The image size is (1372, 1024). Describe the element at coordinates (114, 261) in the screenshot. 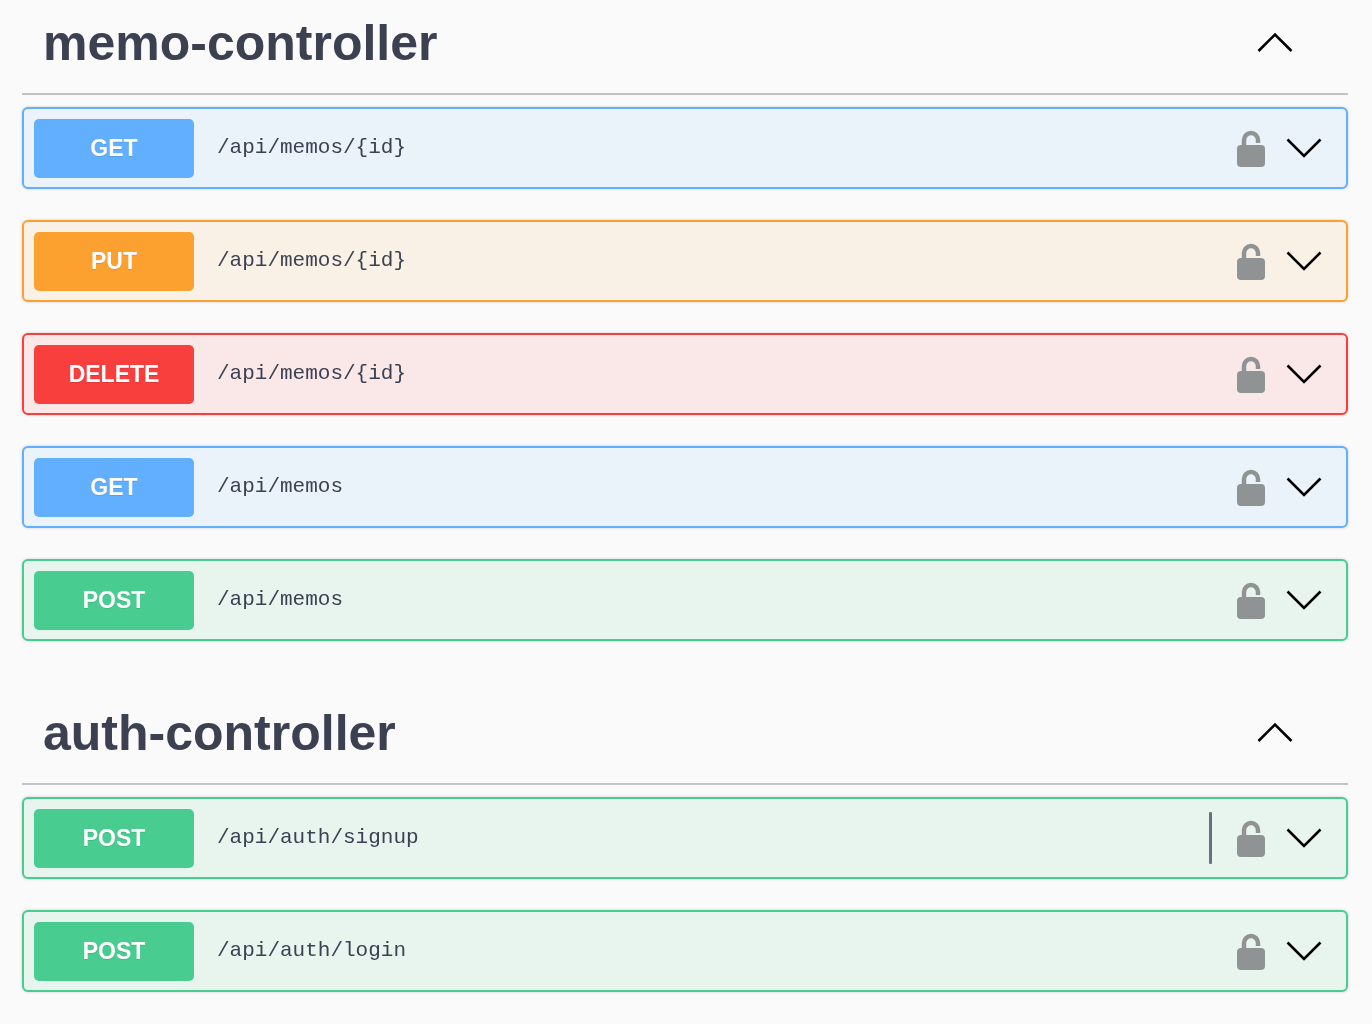

I see `method-badge: PUT` at that location.